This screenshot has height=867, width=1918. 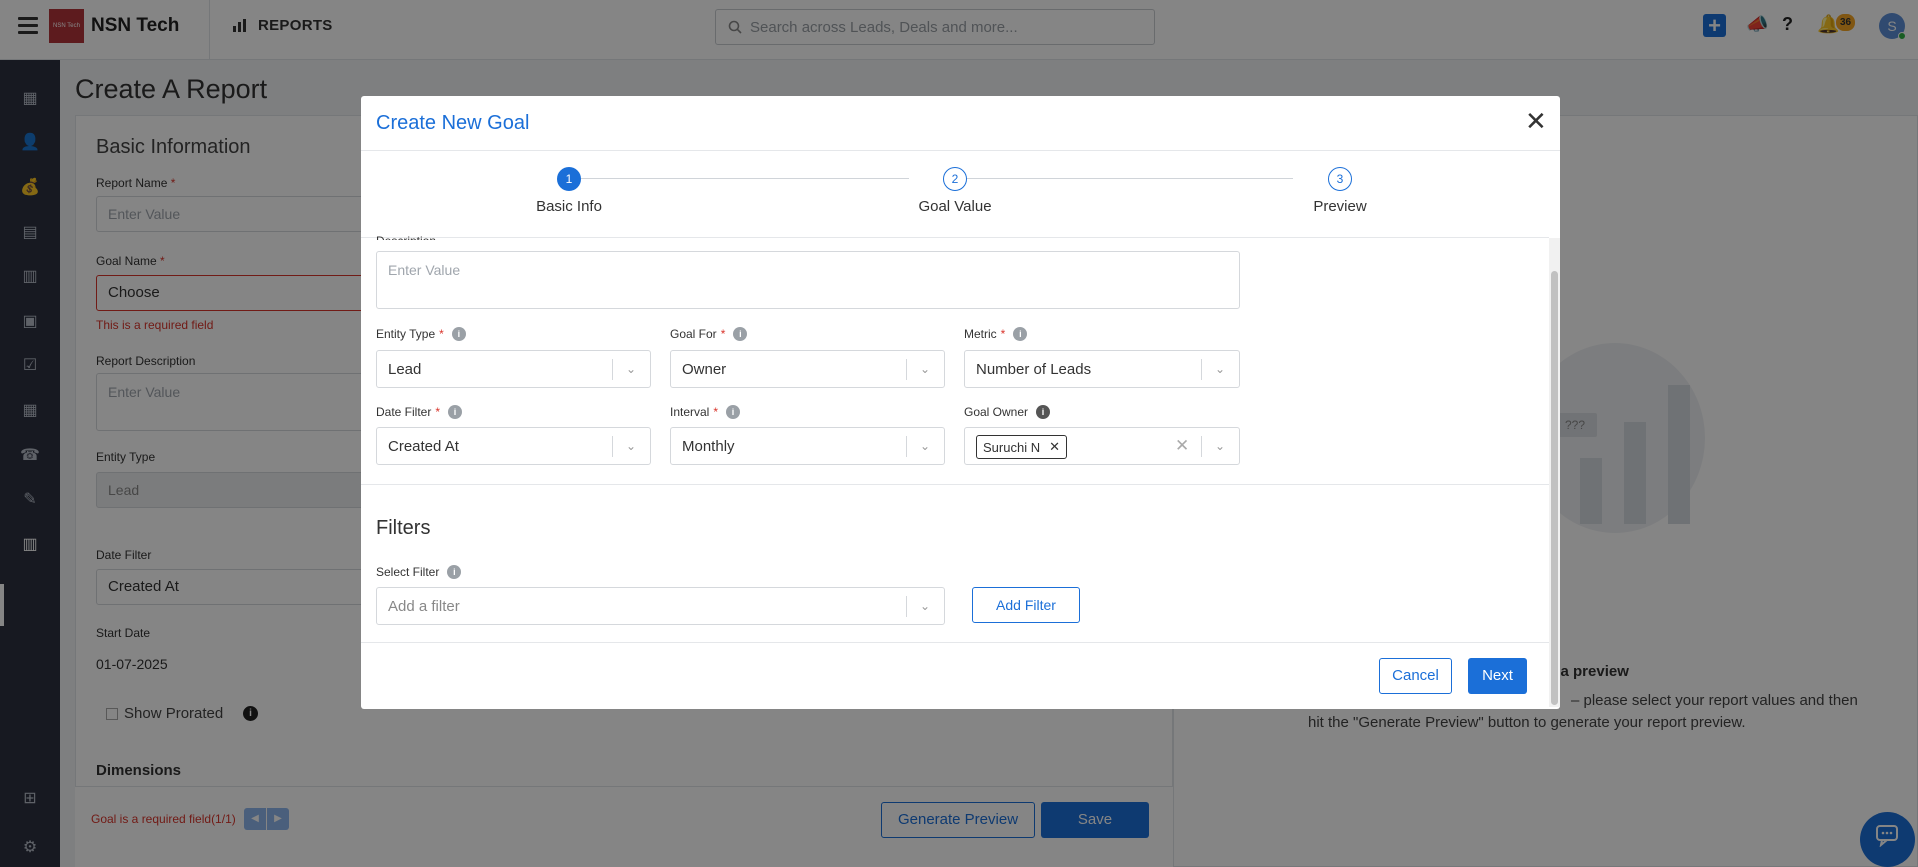 I want to click on clear-icon: ✕, so click(x=1182, y=446).